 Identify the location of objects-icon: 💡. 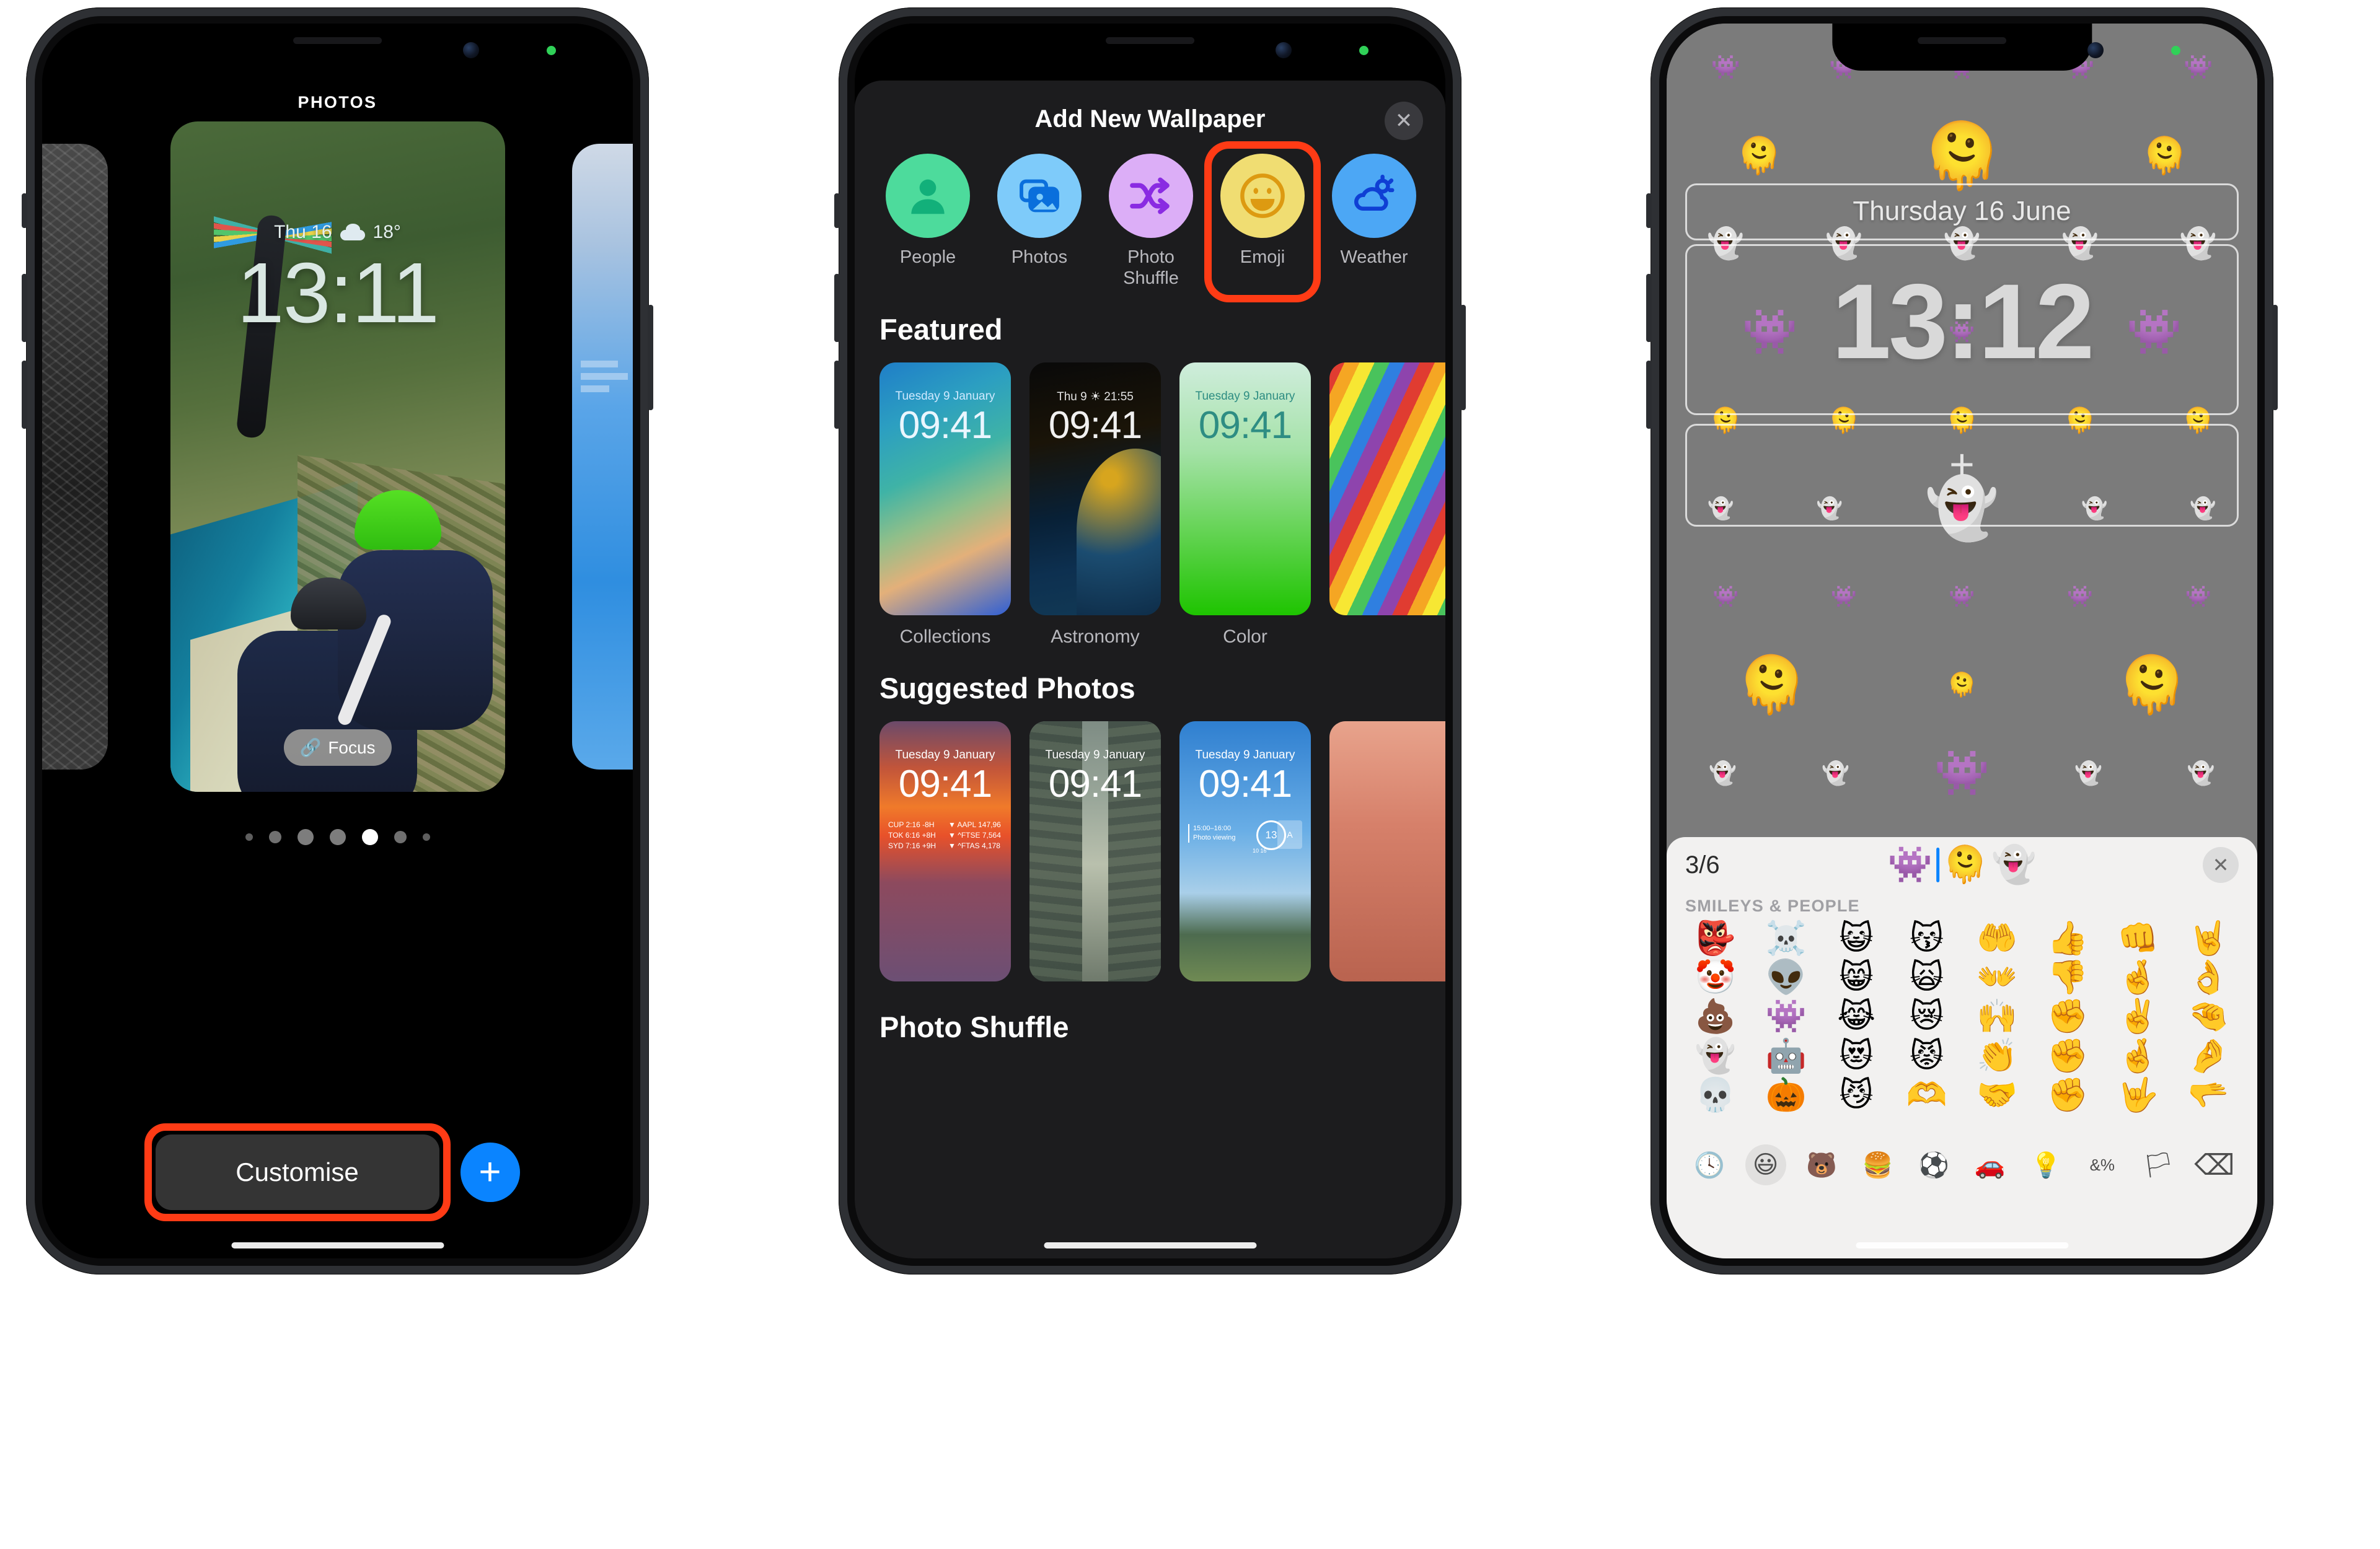
(2045, 1164).